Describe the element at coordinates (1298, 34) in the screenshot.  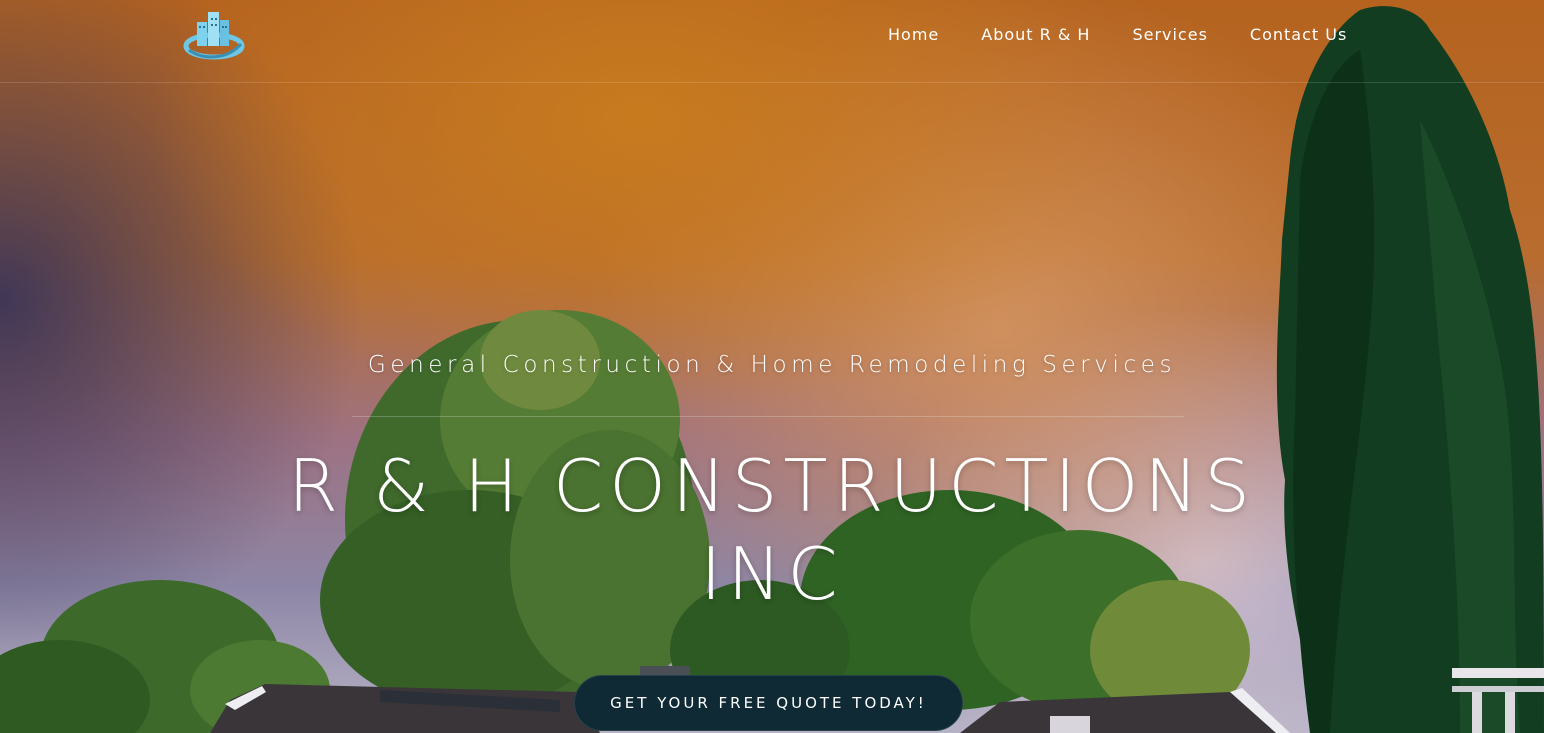
I see `nav-item-contact: Contact Us` at that location.